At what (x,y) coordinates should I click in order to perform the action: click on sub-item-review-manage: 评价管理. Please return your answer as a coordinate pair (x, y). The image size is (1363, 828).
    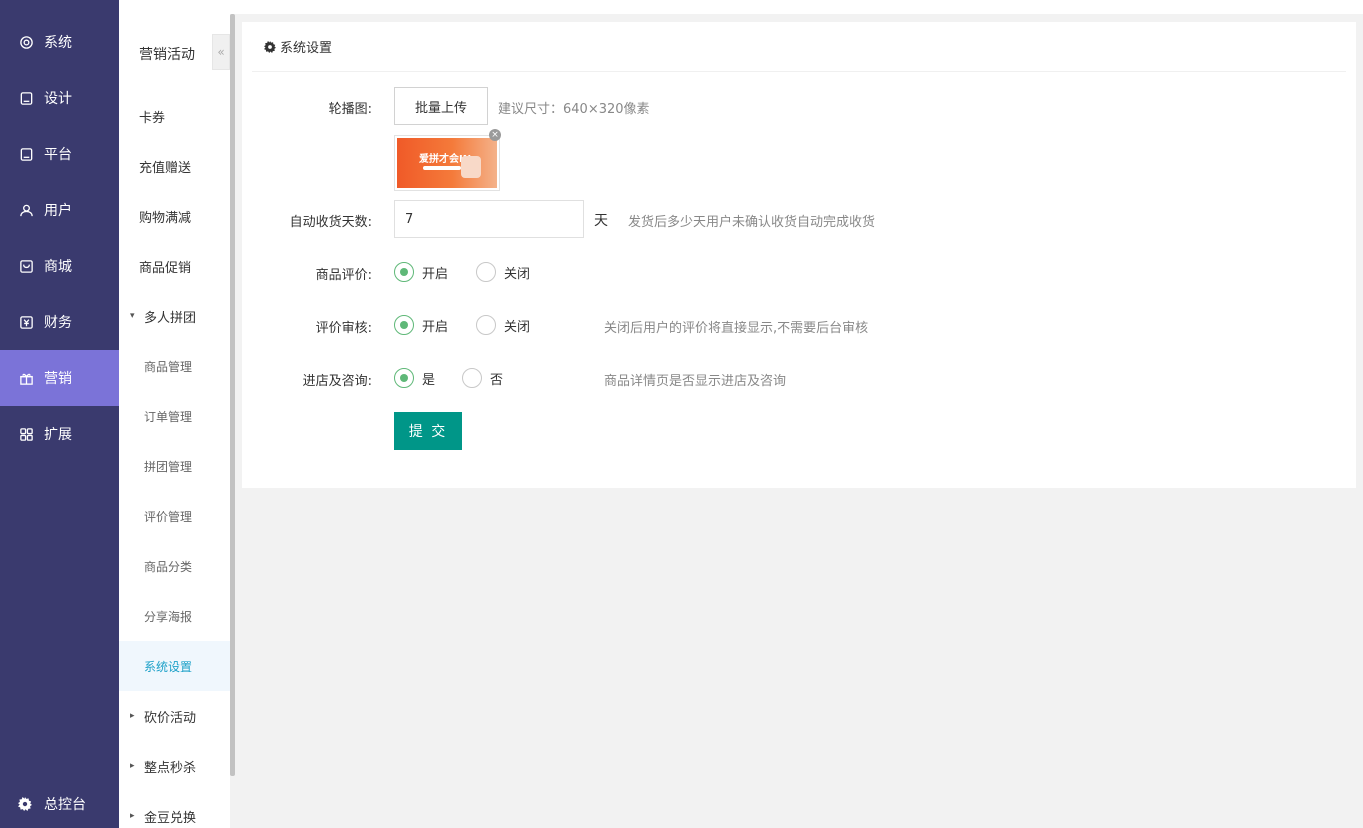
    Looking at the image, I should click on (174, 516).